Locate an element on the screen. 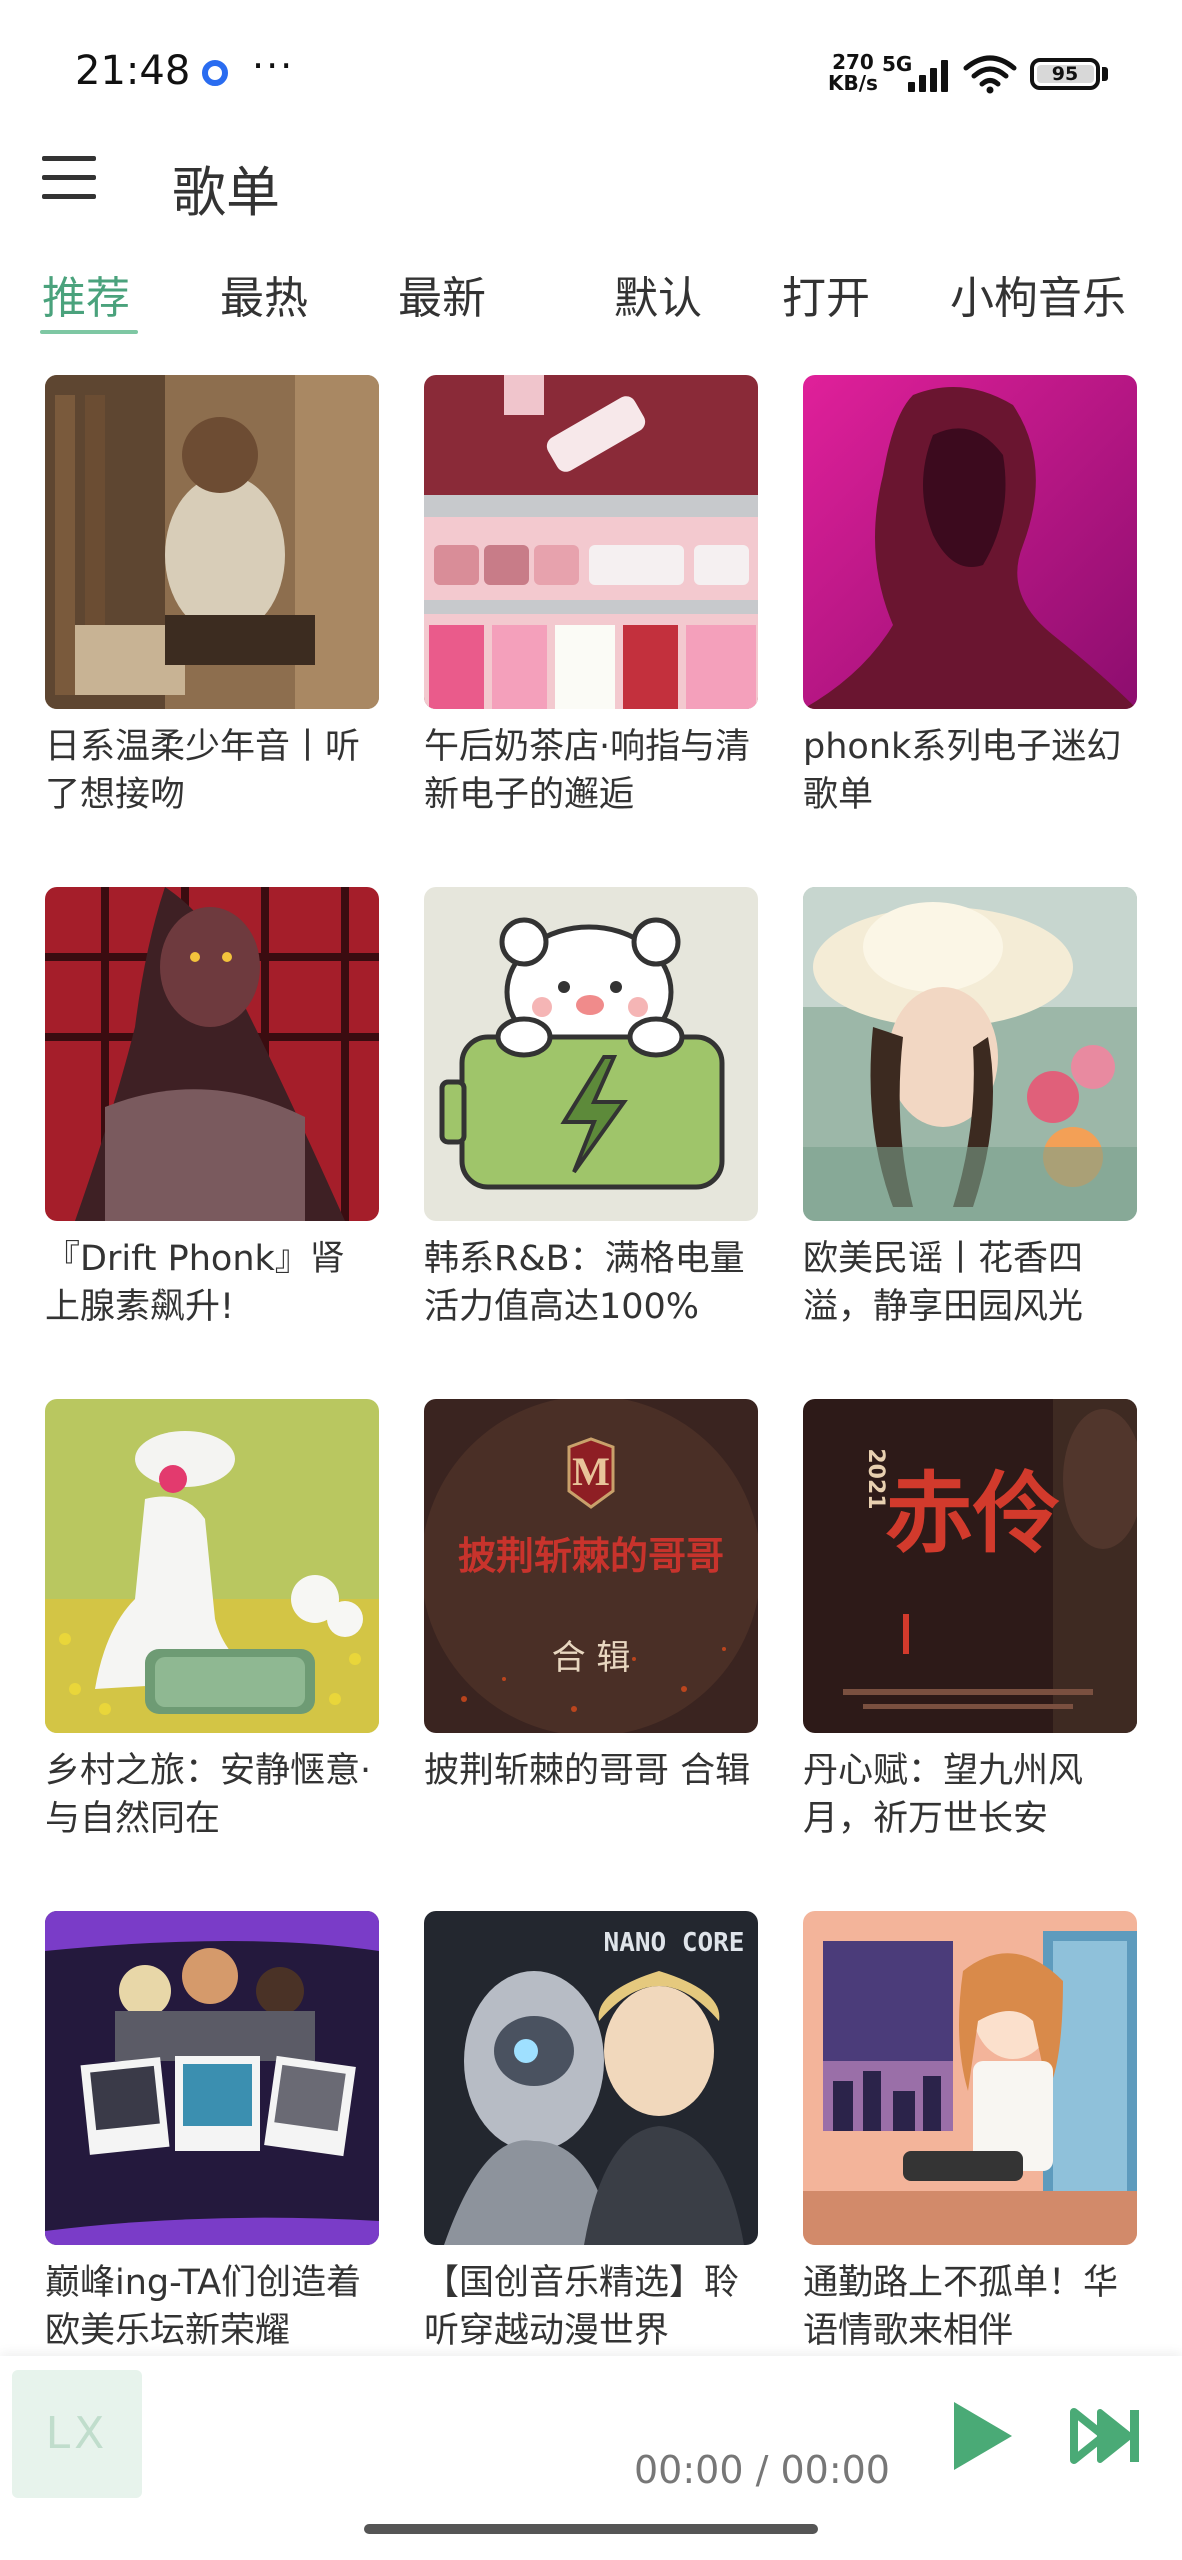 The height and width of the screenshot is (2560, 1182). network-speed: 270 KB/s is located at coordinates (853, 73).